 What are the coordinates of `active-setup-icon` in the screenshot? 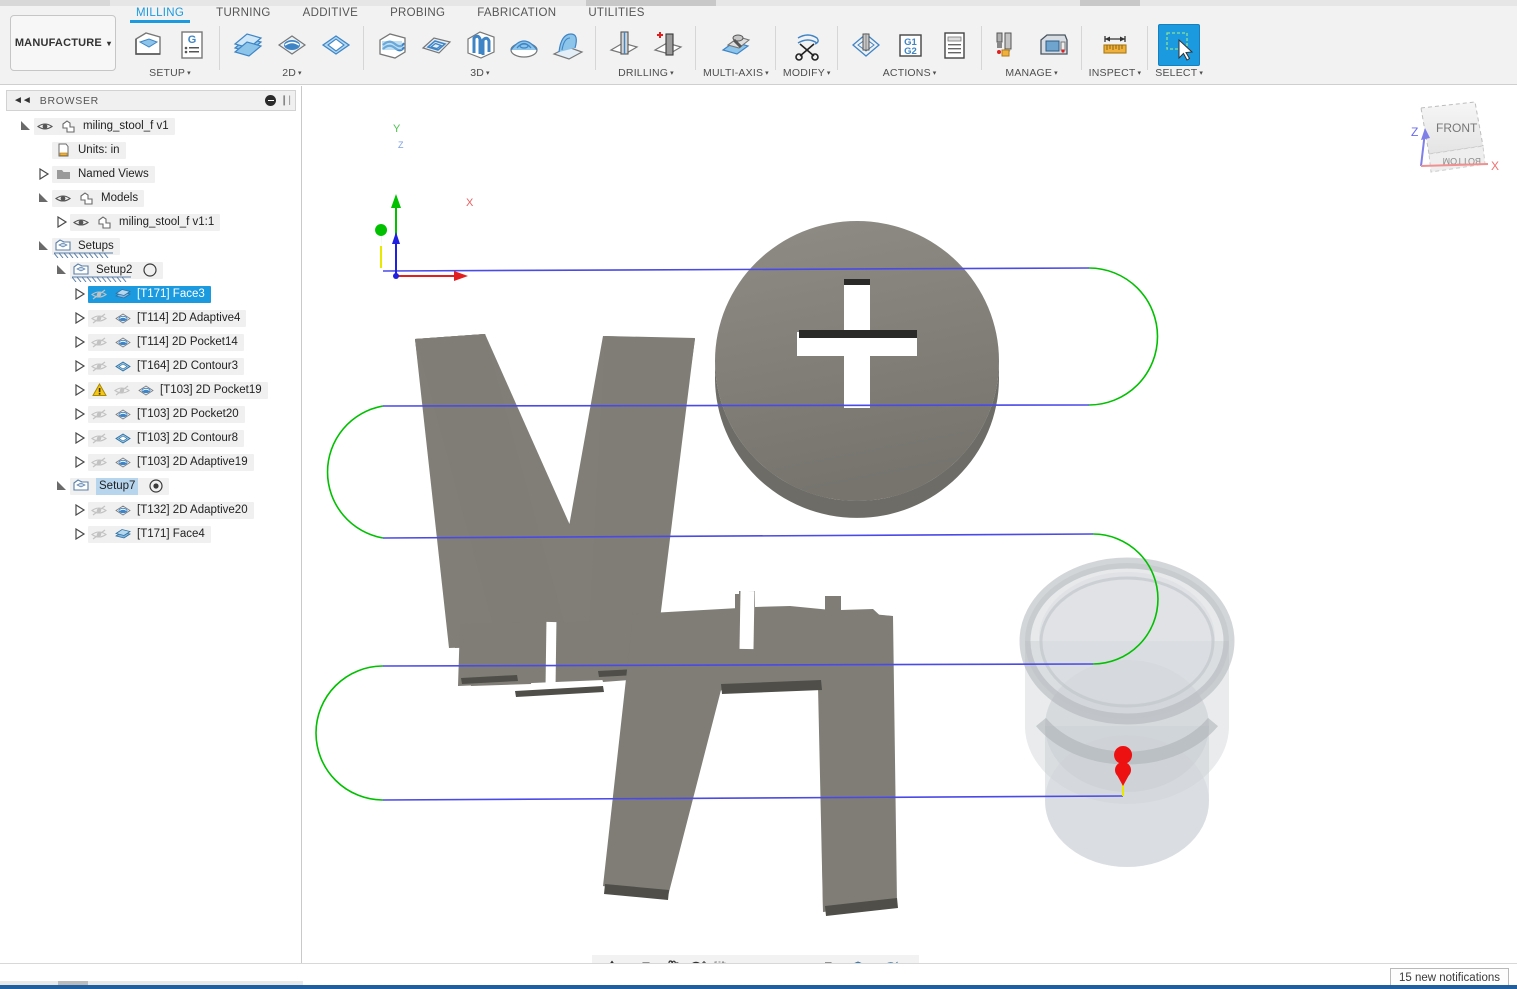 It's located at (156, 486).